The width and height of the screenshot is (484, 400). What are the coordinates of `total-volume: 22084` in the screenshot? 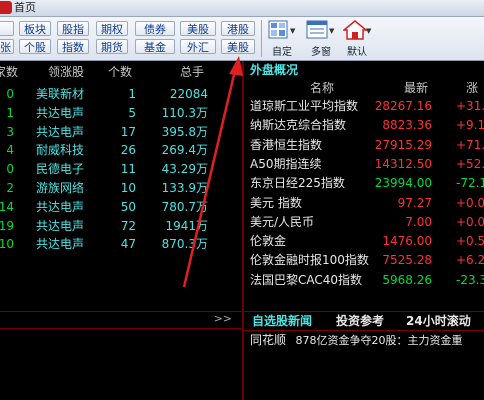 It's located at (188, 94).